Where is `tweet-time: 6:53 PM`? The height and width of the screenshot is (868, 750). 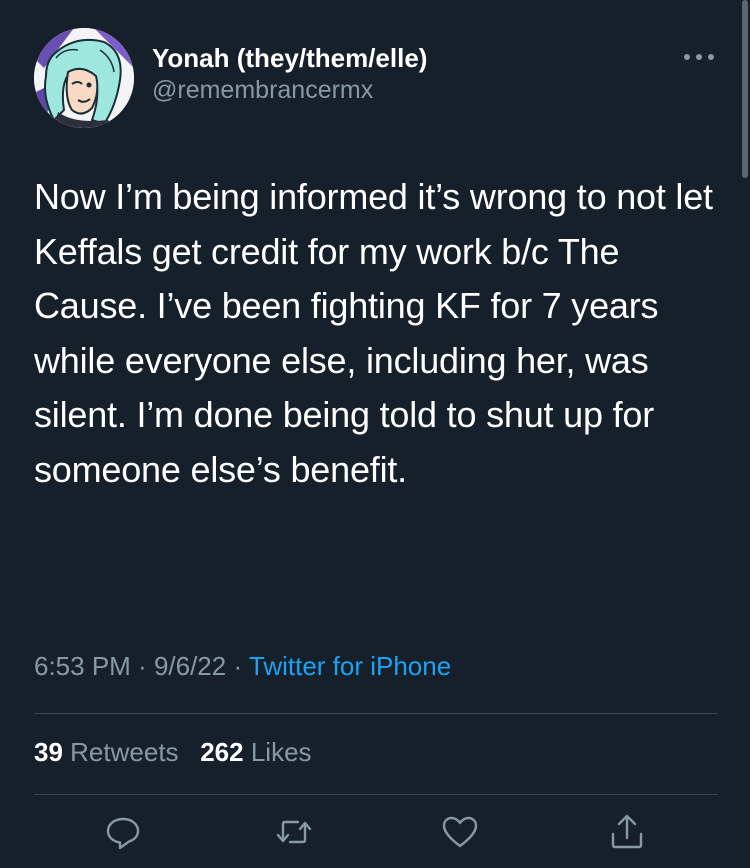 tweet-time: 6:53 PM is located at coordinates (82, 666).